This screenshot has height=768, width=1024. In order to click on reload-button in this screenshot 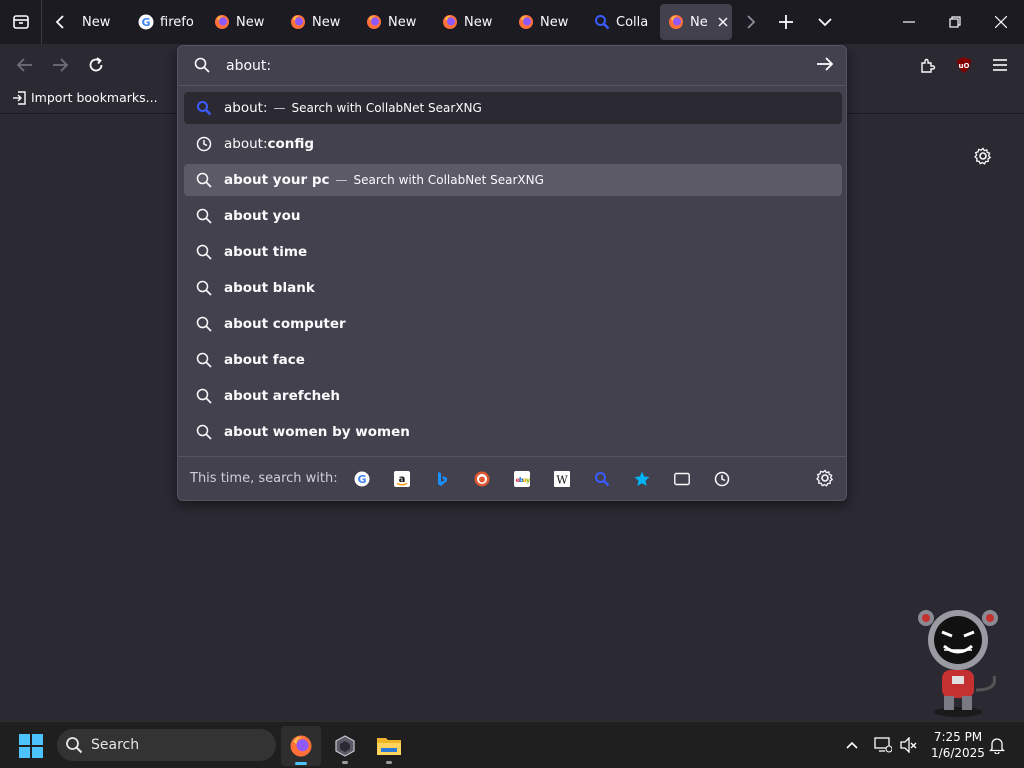, I will do `click(96, 65)`.